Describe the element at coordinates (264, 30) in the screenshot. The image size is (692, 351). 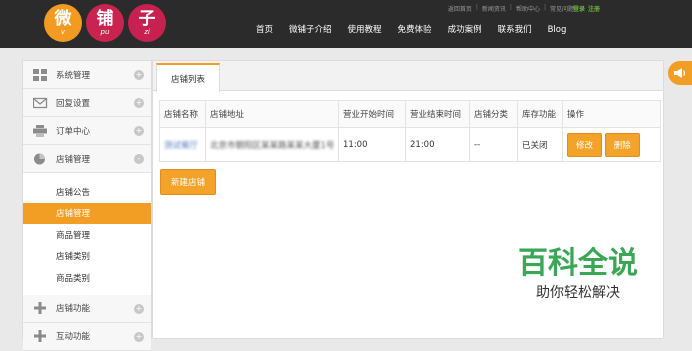
I see `nav-item-home: 首页` at that location.